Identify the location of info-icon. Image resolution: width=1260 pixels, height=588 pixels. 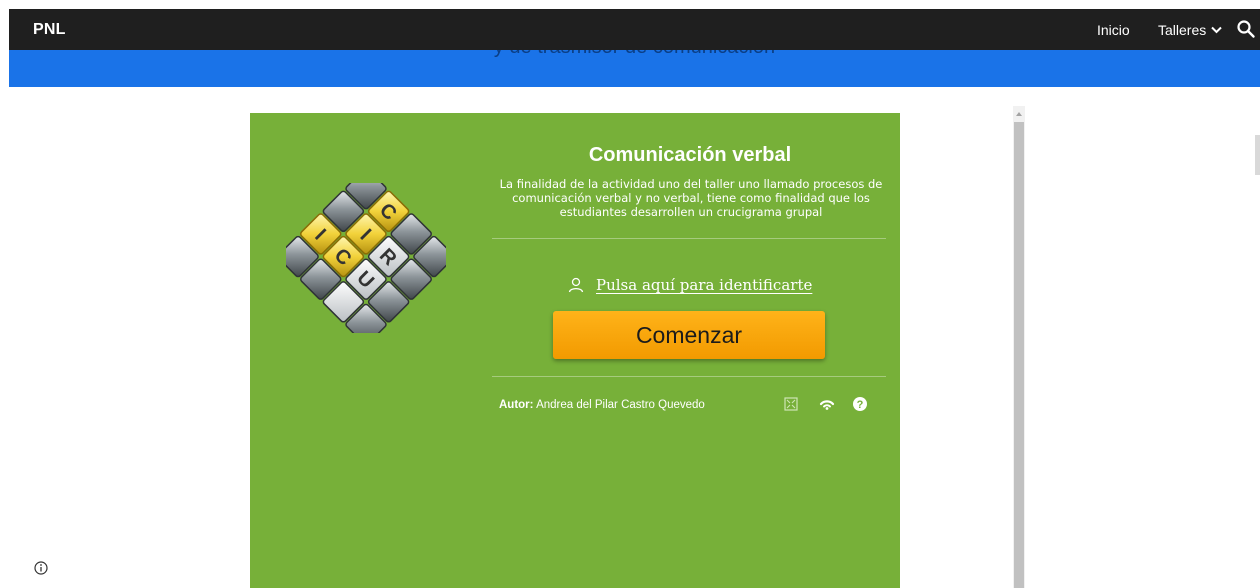
(41, 568).